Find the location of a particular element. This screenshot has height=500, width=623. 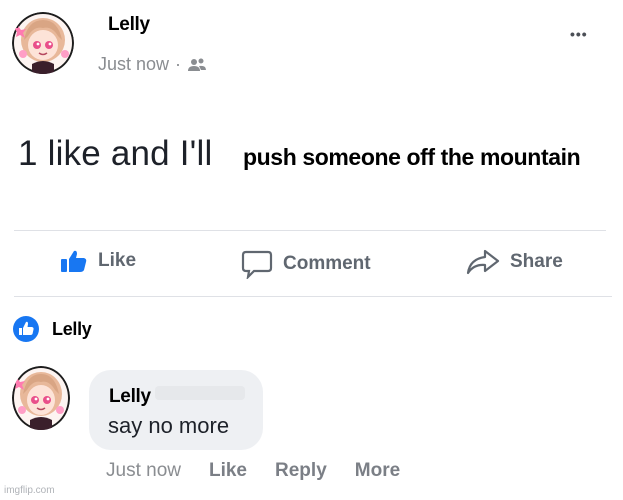

likes-summary: Lelly is located at coordinates (52, 329).